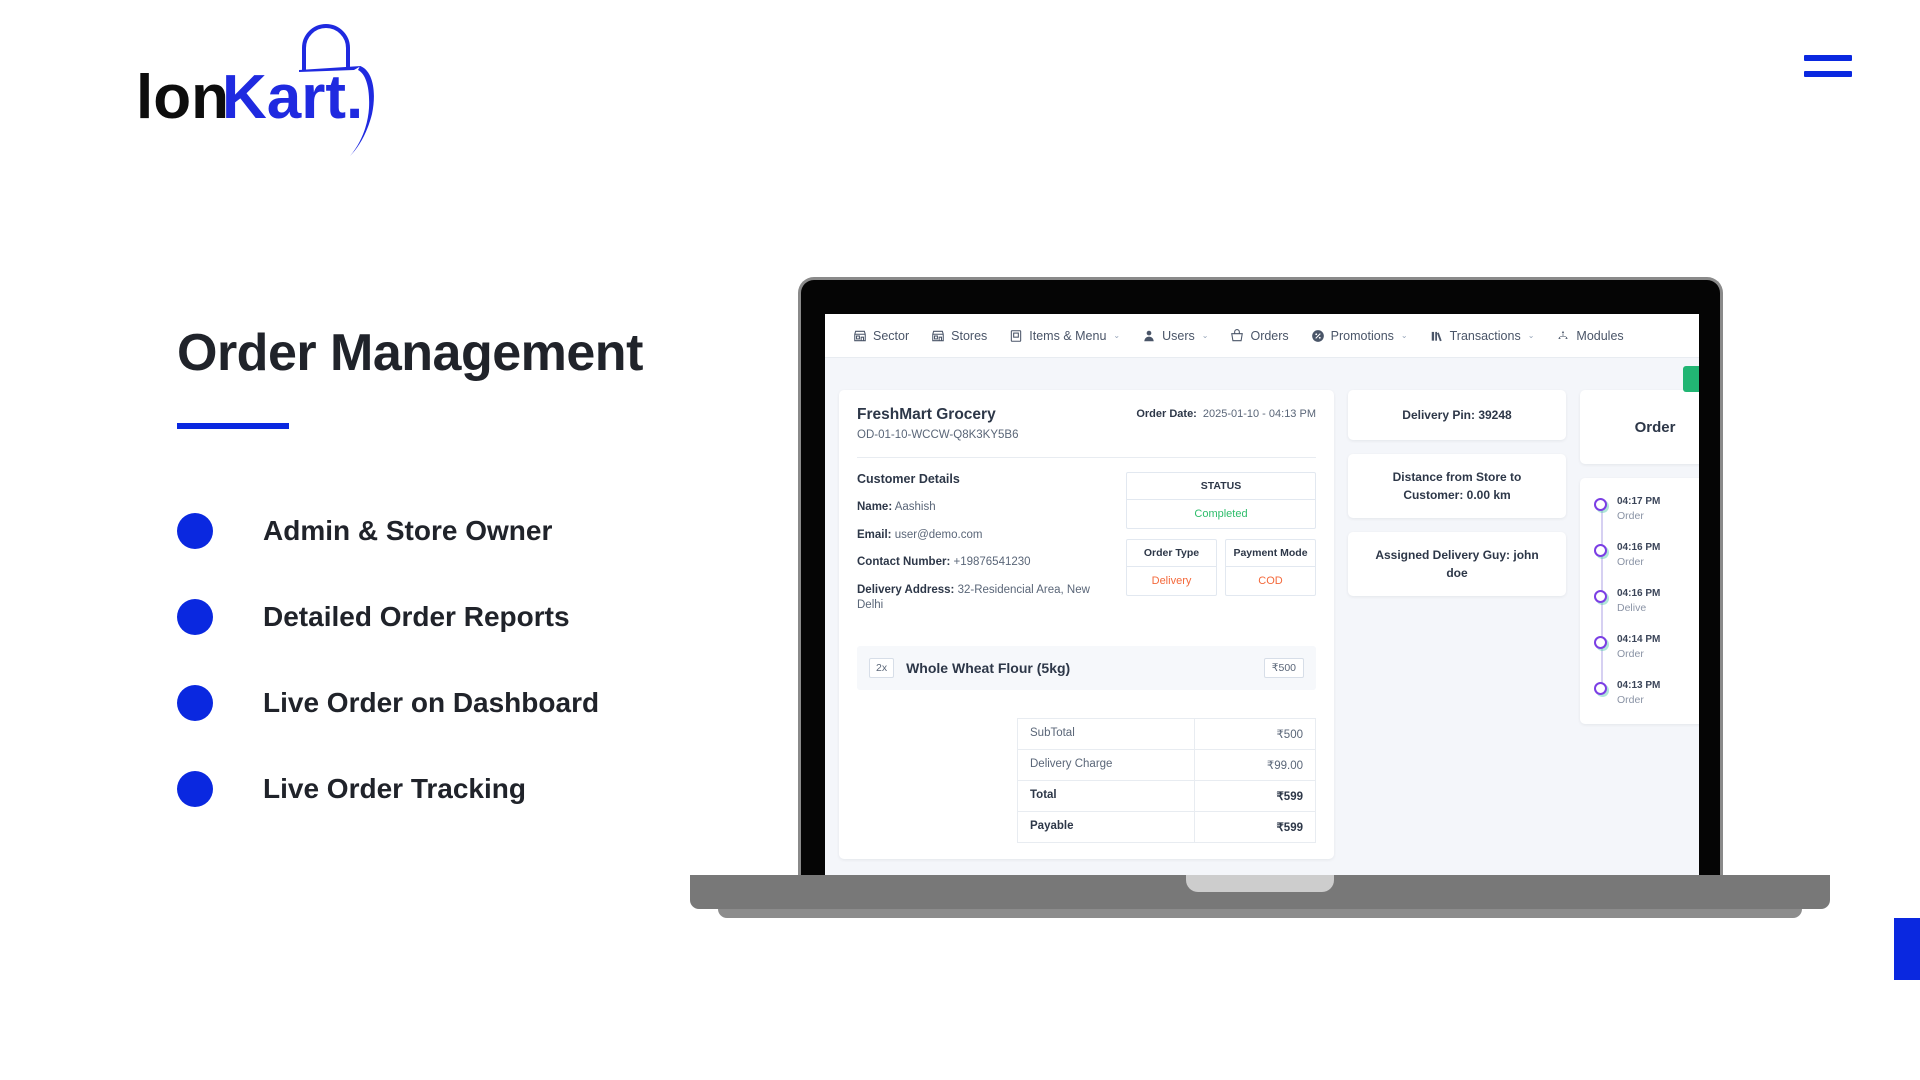 The height and width of the screenshot is (1080, 1920). I want to click on basket-icon, so click(1237, 334).